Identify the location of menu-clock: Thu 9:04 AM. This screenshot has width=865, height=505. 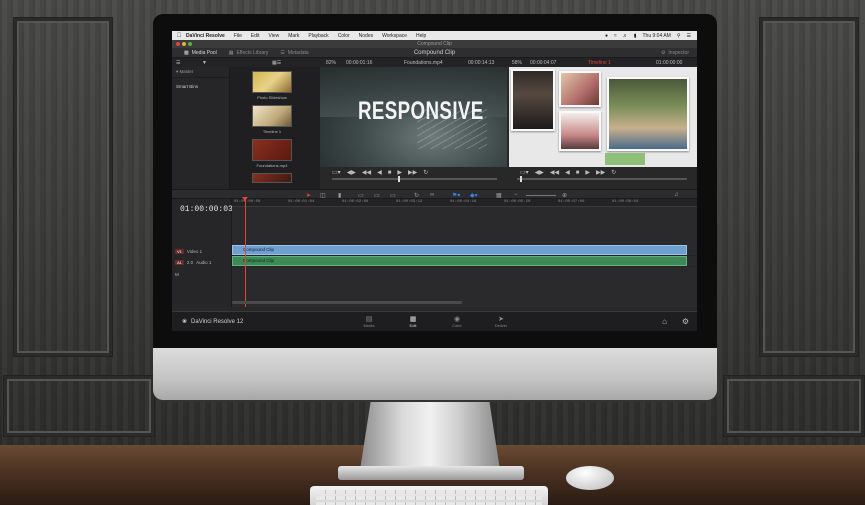
(656, 36).